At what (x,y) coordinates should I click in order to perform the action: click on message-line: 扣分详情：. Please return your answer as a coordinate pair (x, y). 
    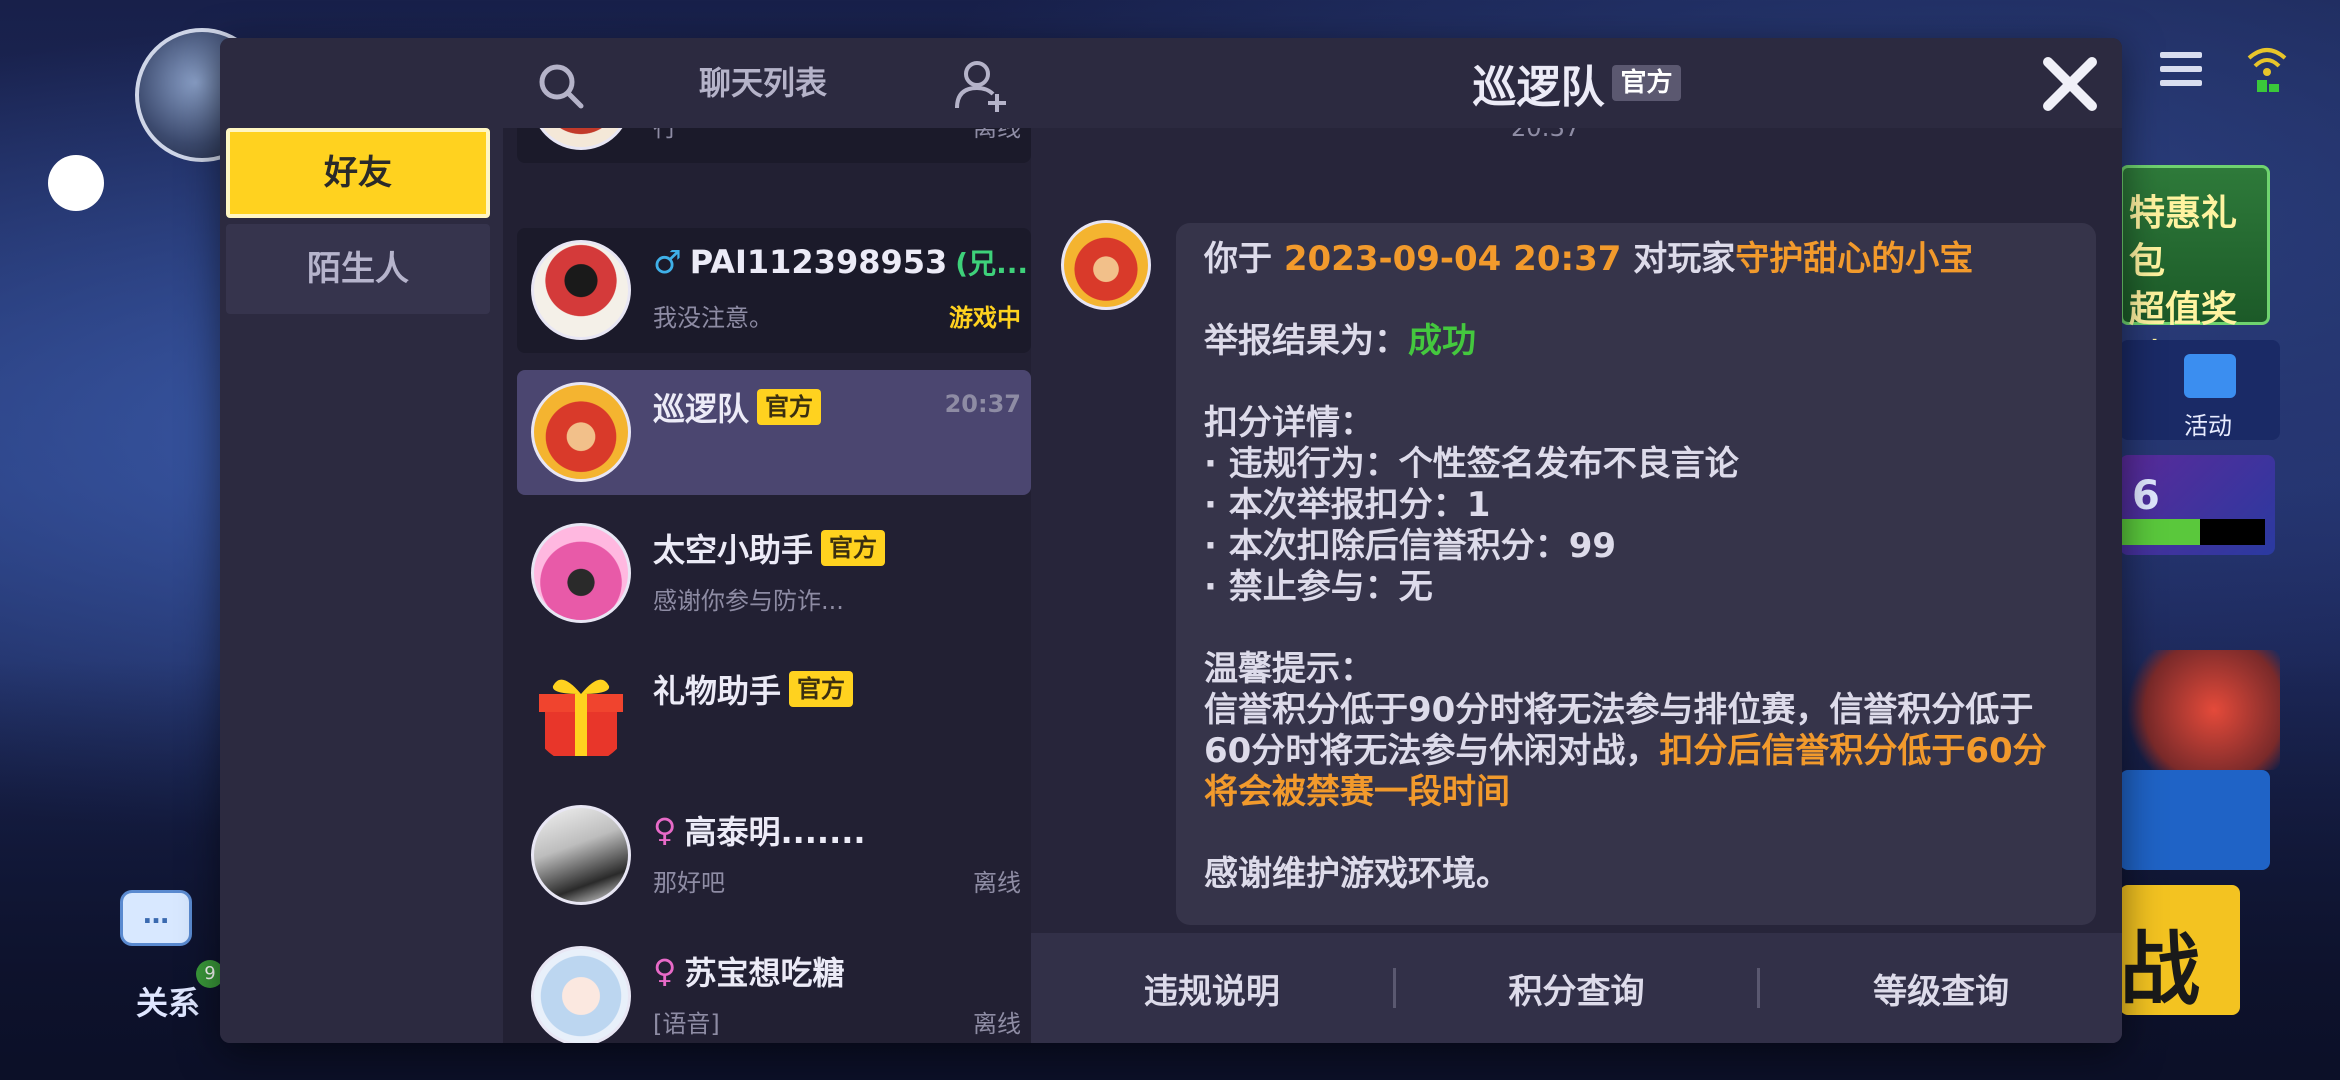
    Looking at the image, I should click on (1289, 423).